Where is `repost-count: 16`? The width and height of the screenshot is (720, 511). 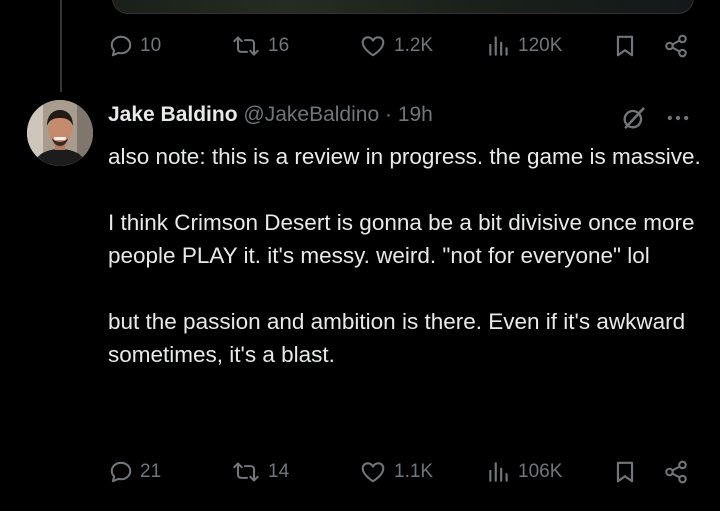 repost-count: 16 is located at coordinates (279, 45).